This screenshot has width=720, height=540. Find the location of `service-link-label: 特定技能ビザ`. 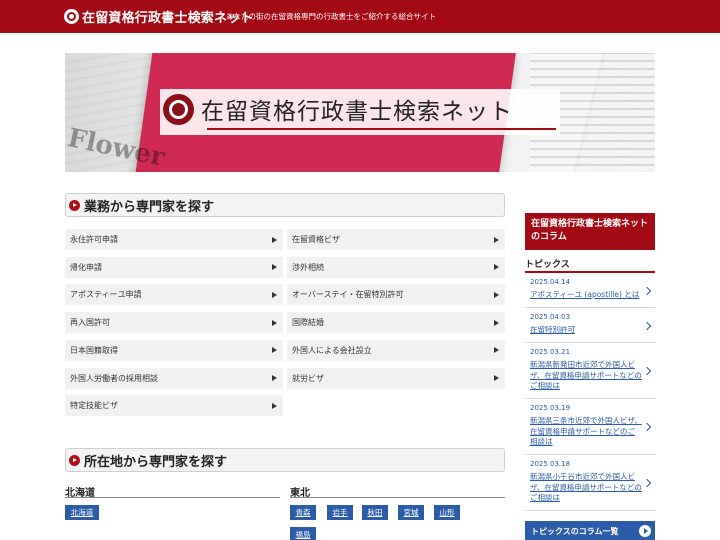

service-link-label: 特定技能ビザ is located at coordinates (94, 406).